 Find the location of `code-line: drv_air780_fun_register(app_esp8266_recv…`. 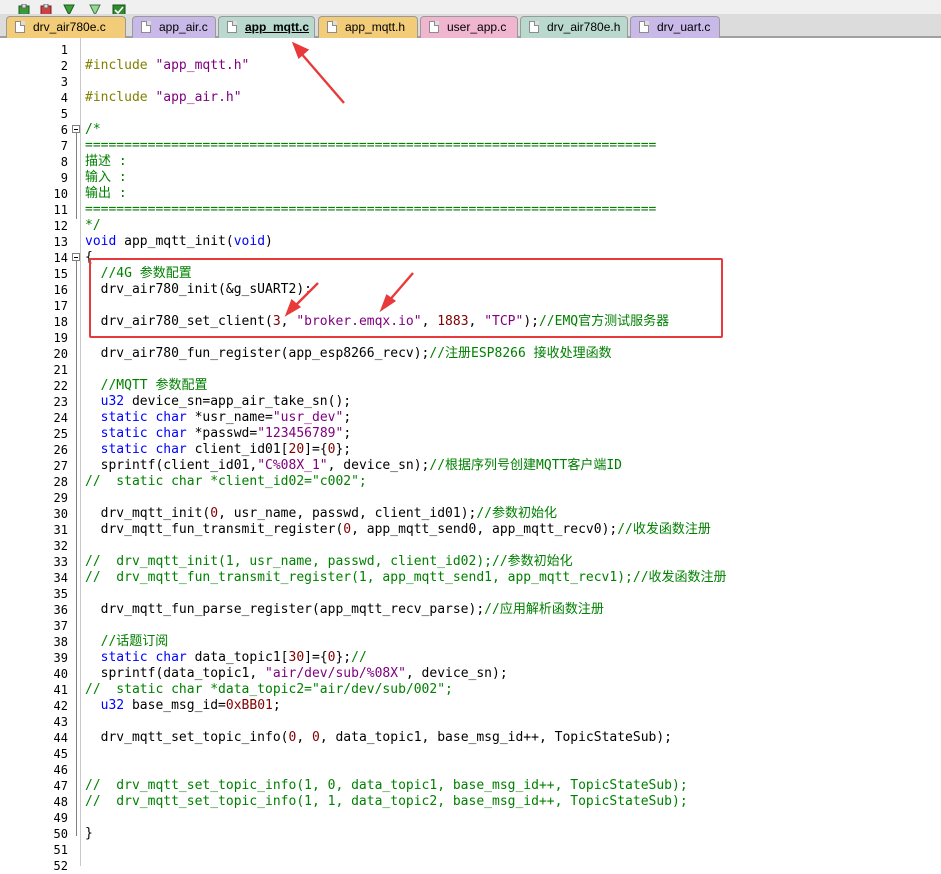

code-line: drv_air780_fun_register(app_esp8266_recv… is located at coordinates (348, 354).